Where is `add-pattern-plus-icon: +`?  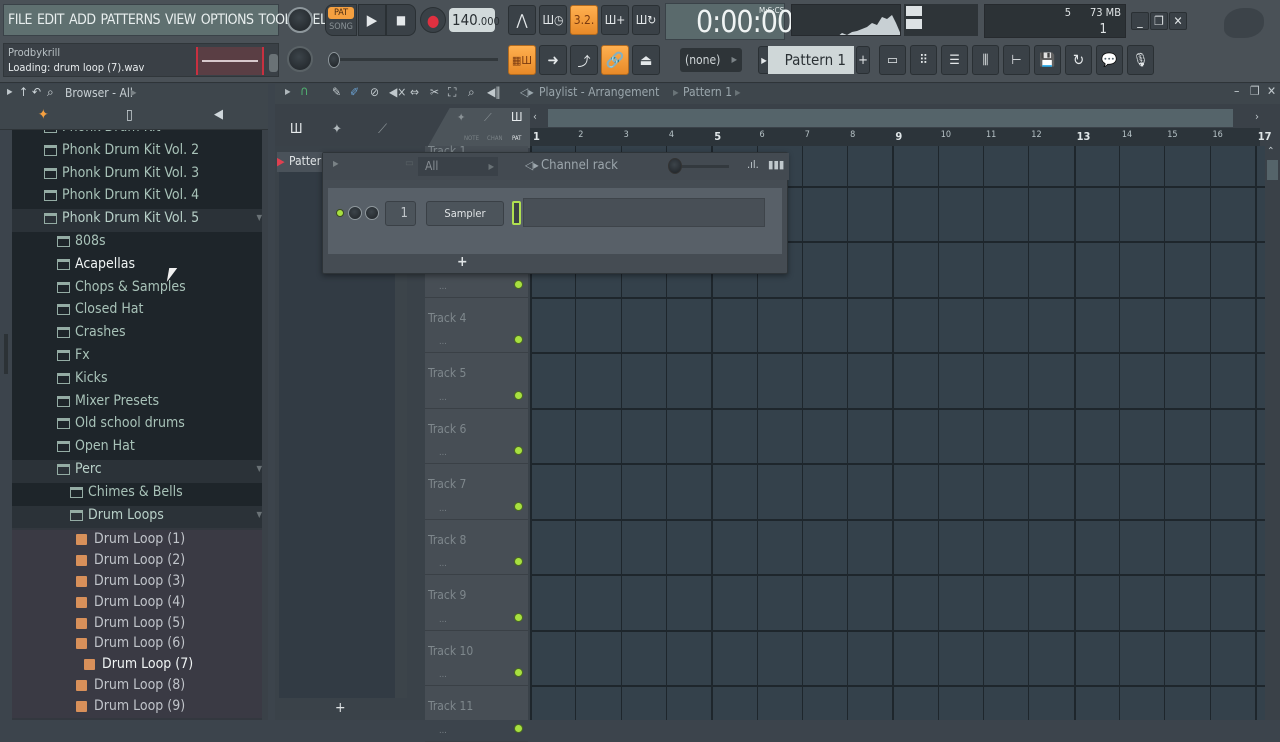 add-pattern-plus-icon: + is located at coordinates (340, 708).